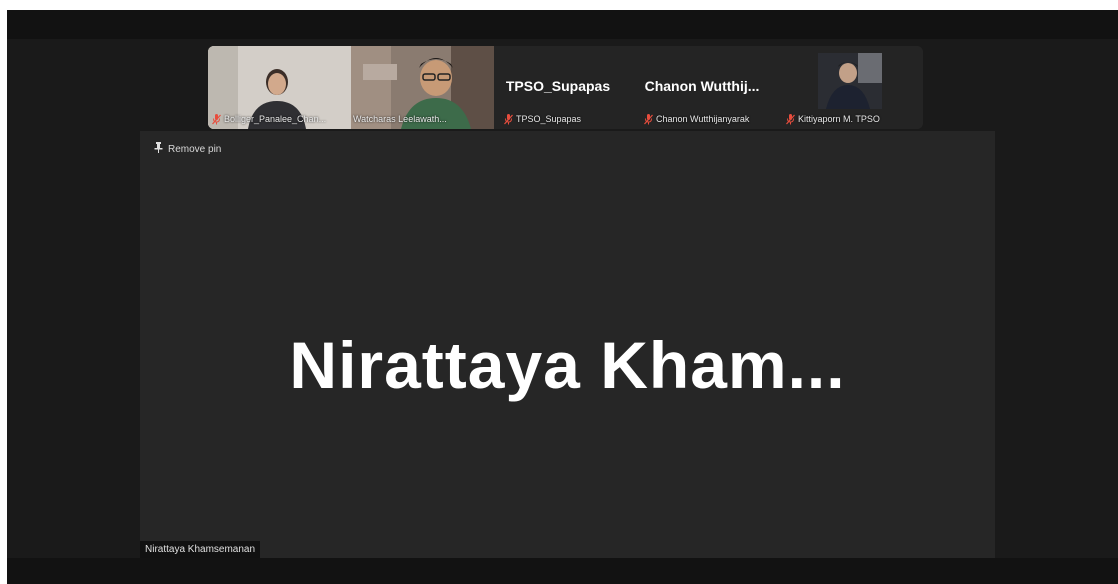  I want to click on participant-tile-4: Chanon Wutthij... Chanon Wutthijanyarak, so click(702, 87).